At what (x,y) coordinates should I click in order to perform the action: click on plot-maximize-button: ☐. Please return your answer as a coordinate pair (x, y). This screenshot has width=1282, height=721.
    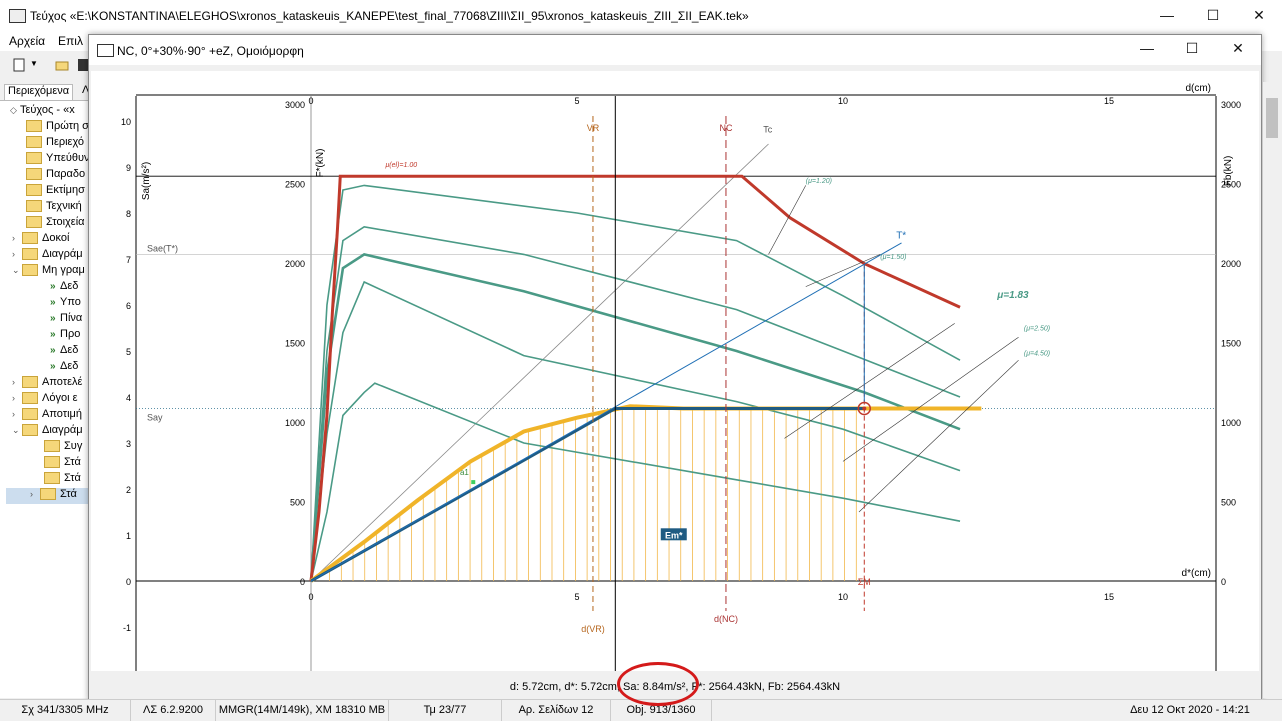
    Looking at the image, I should click on (1192, 48).